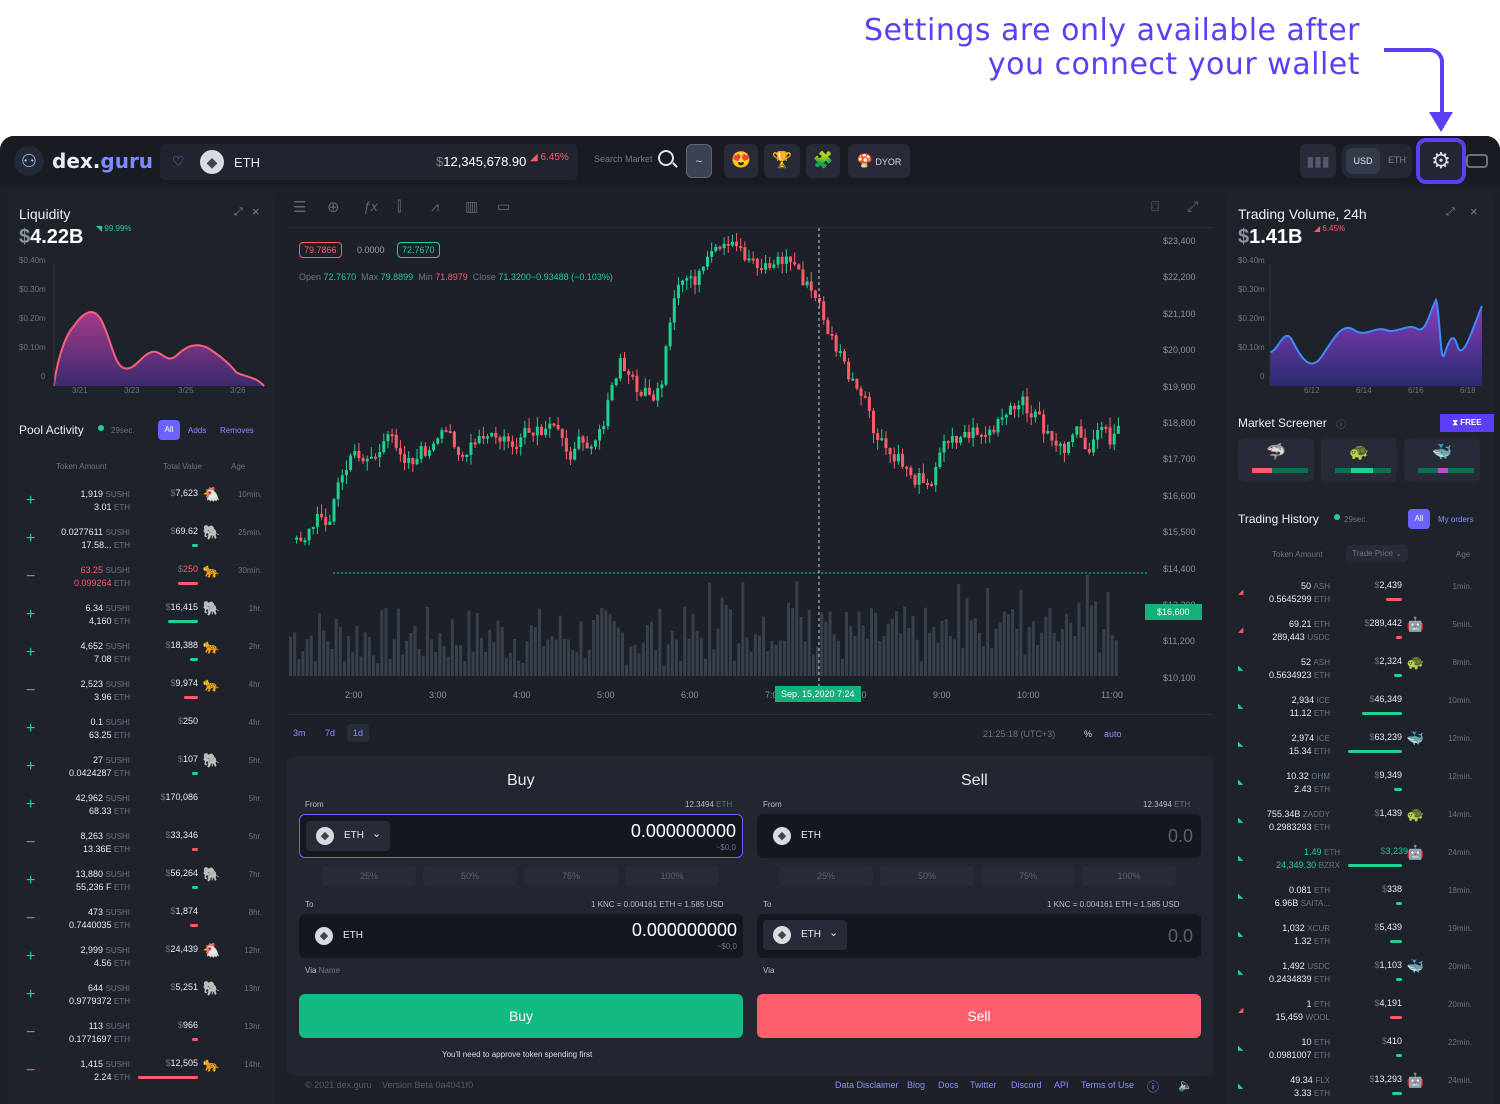 The width and height of the screenshot is (1500, 1104). What do you see at coordinates (1353, 903) in the screenshot?
I see `trade-row: ◣ 0.081 ETH 6.96B SAITA... $338 18min.` at bounding box center [1353, 903].